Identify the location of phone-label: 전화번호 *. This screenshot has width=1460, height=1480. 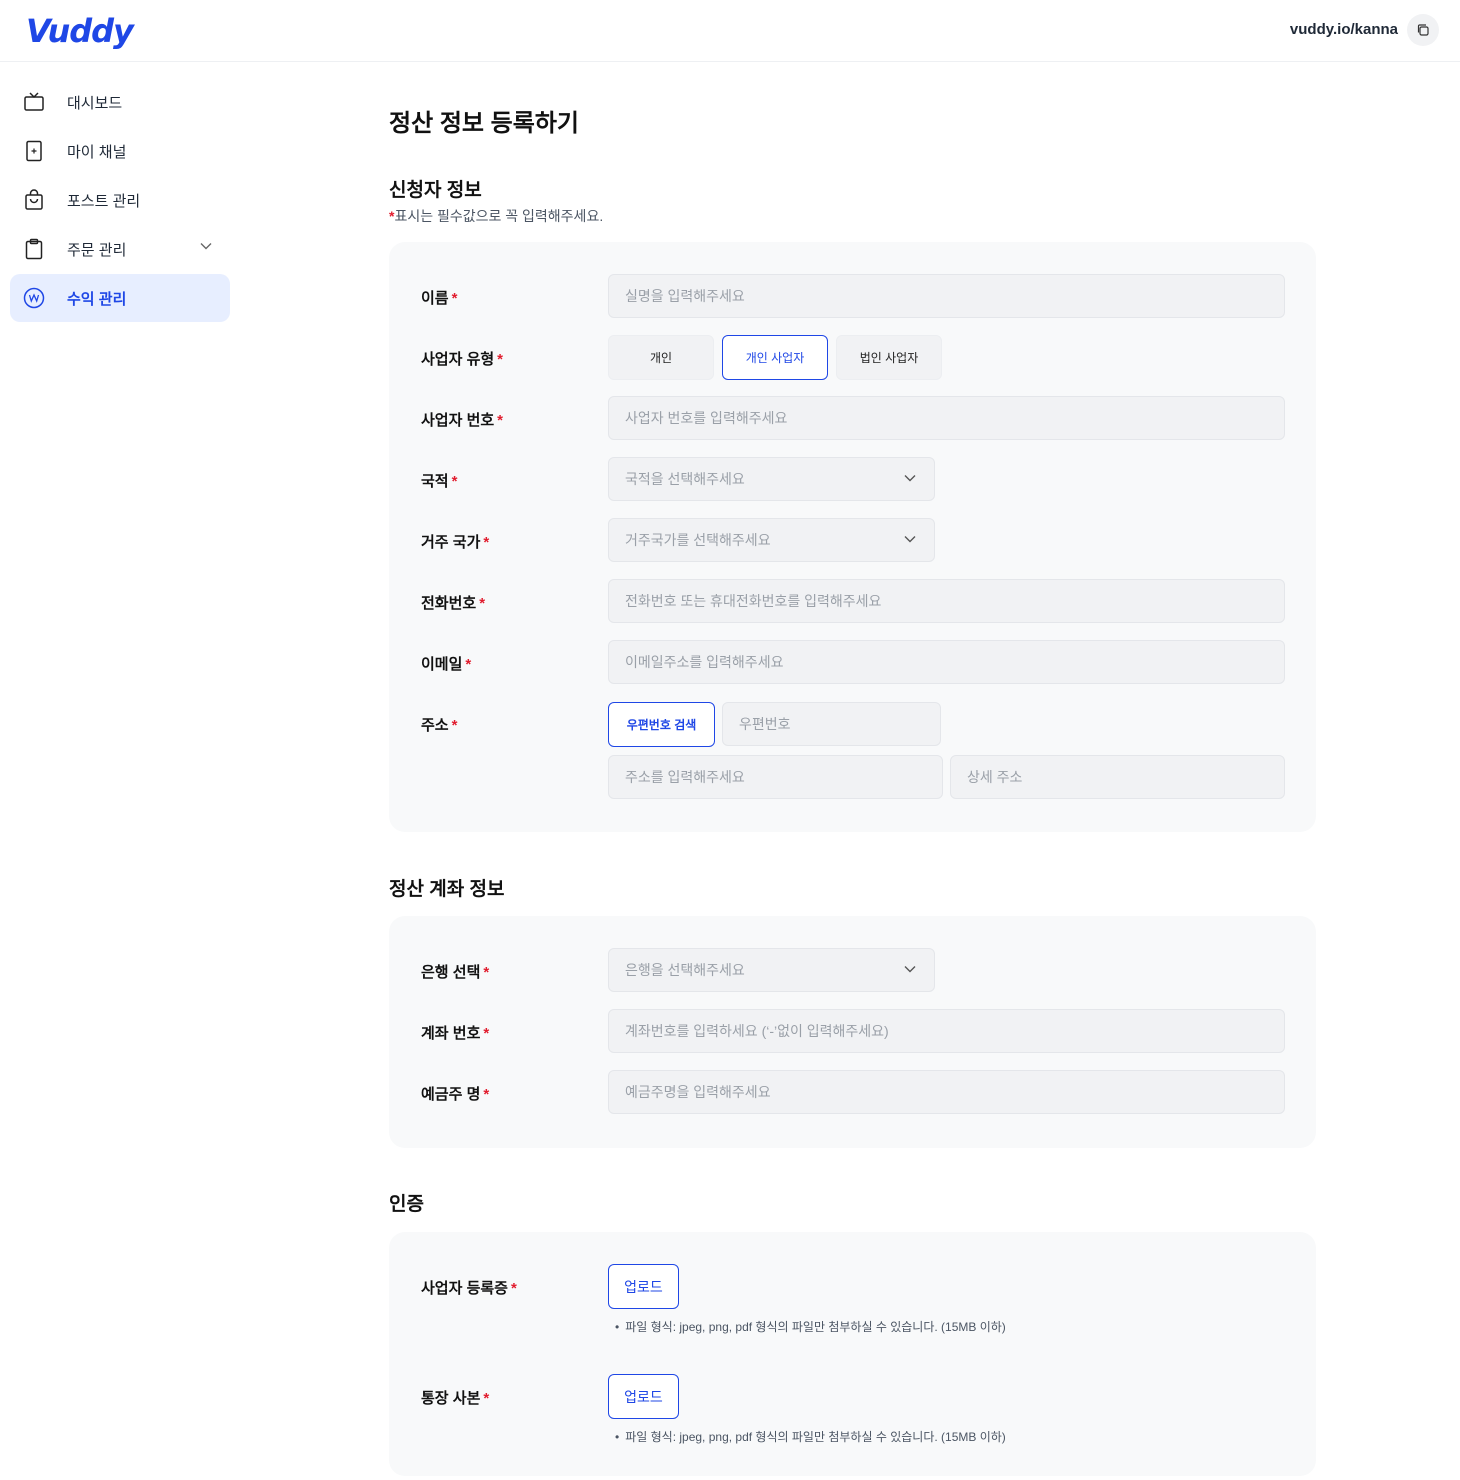
(453, 602).